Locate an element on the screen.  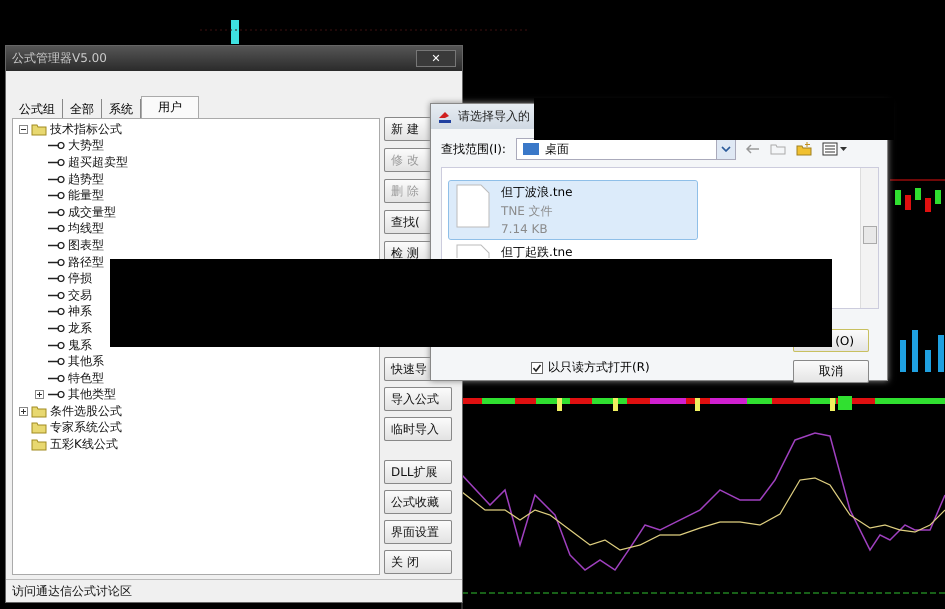
tree-item: 技术指标公式 is located at coordinates (86, 129).